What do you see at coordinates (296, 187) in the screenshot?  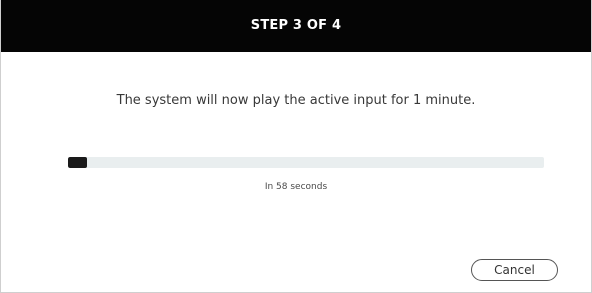 I see `progress-countdown-text: In 58 seconds` at bounding box center [296, 187].